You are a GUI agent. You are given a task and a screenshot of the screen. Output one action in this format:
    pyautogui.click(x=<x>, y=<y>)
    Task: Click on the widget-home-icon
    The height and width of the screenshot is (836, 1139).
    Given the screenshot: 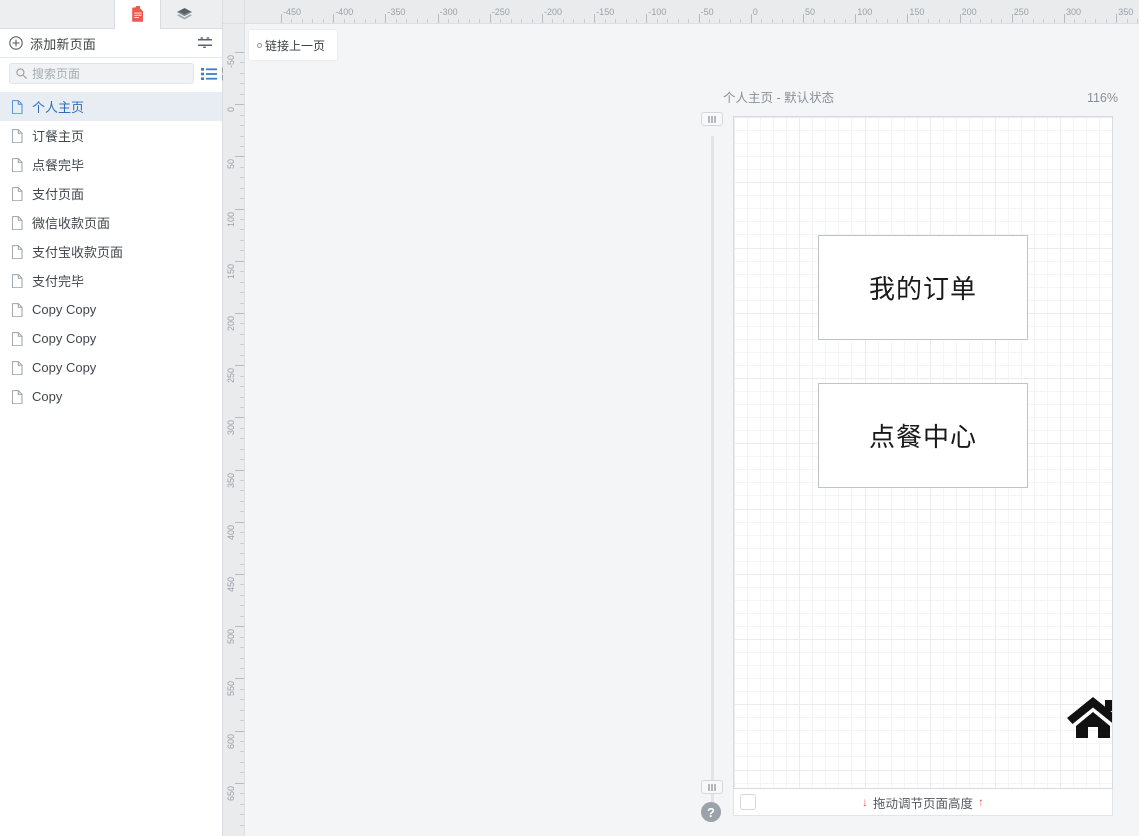 What is the action you would take?
    pyautogui.click(x=1088, y=719)
    